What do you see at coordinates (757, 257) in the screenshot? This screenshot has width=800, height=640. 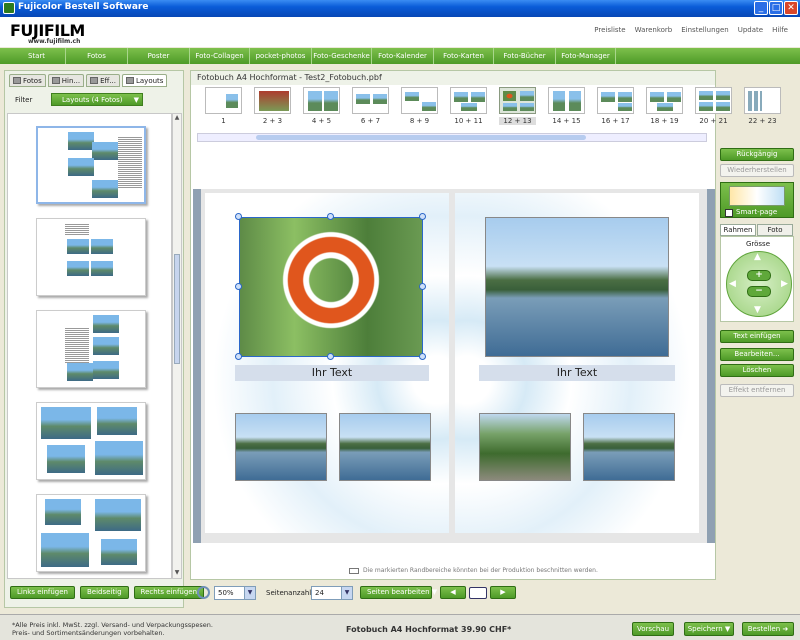 I see `arrow-up-icon: ▲` at bounding box center [757, 257].